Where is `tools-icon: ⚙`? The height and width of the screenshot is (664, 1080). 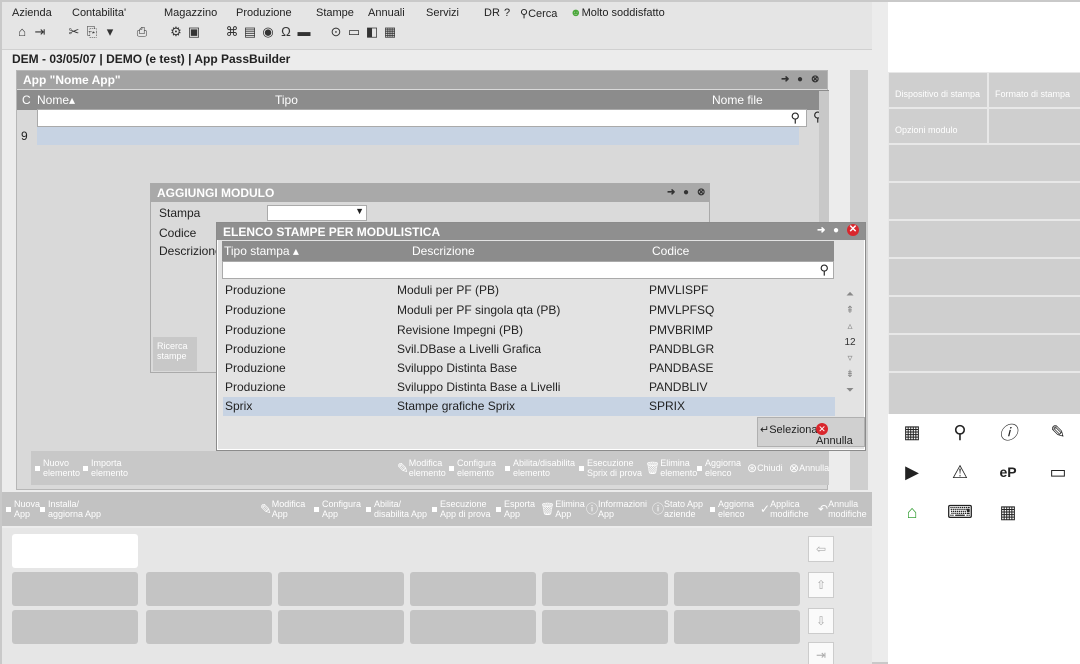
tools-icon: ⚙ is located at coordinates (176, 32).